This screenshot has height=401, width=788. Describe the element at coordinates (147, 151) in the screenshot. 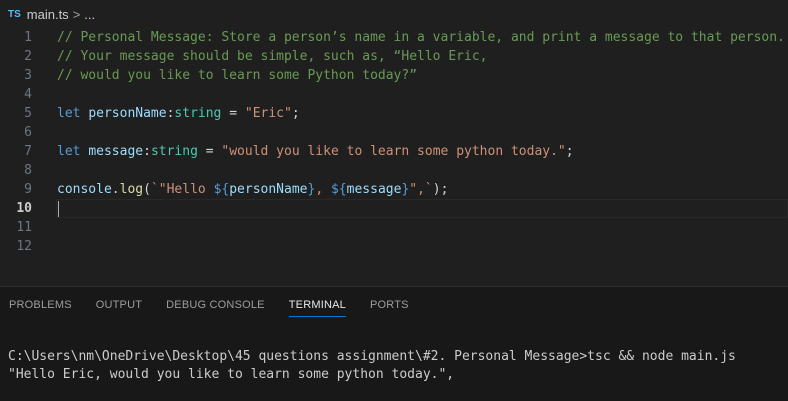

I see `colon: :` at that location.